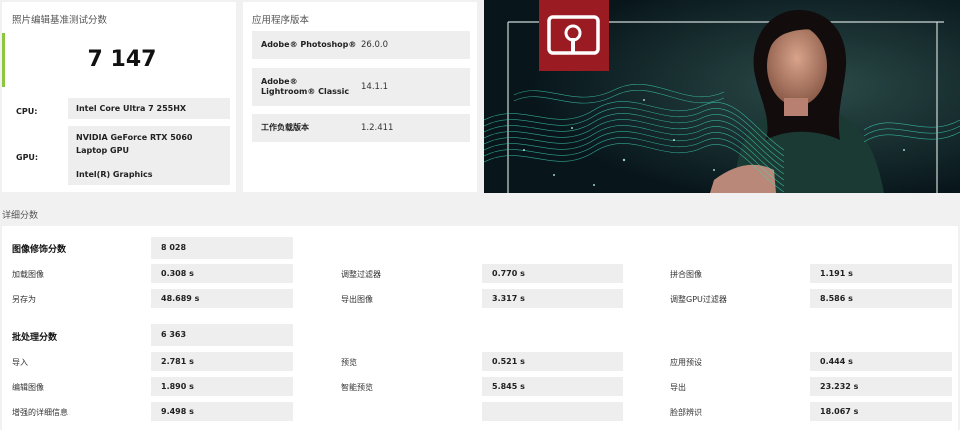 This screenshot has width=960, height=430. Describe the element at coordinates (27, 111) in the screenshot. I see `cpu-label: CPU:` at that location.